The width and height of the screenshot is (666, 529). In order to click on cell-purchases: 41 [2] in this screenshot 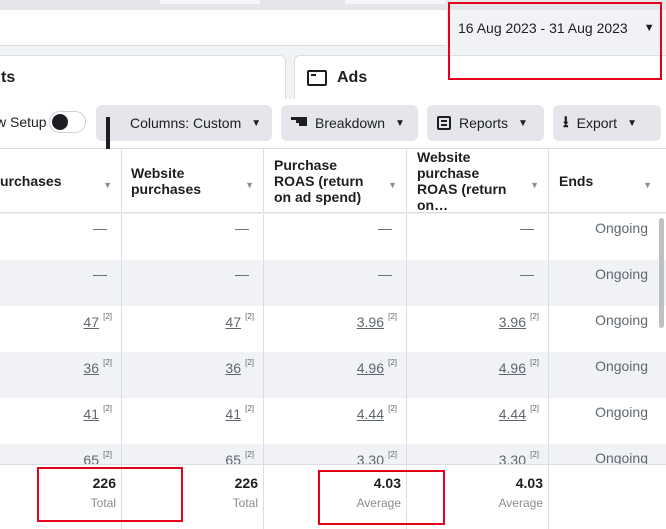, I will do `click(61, 421)`.